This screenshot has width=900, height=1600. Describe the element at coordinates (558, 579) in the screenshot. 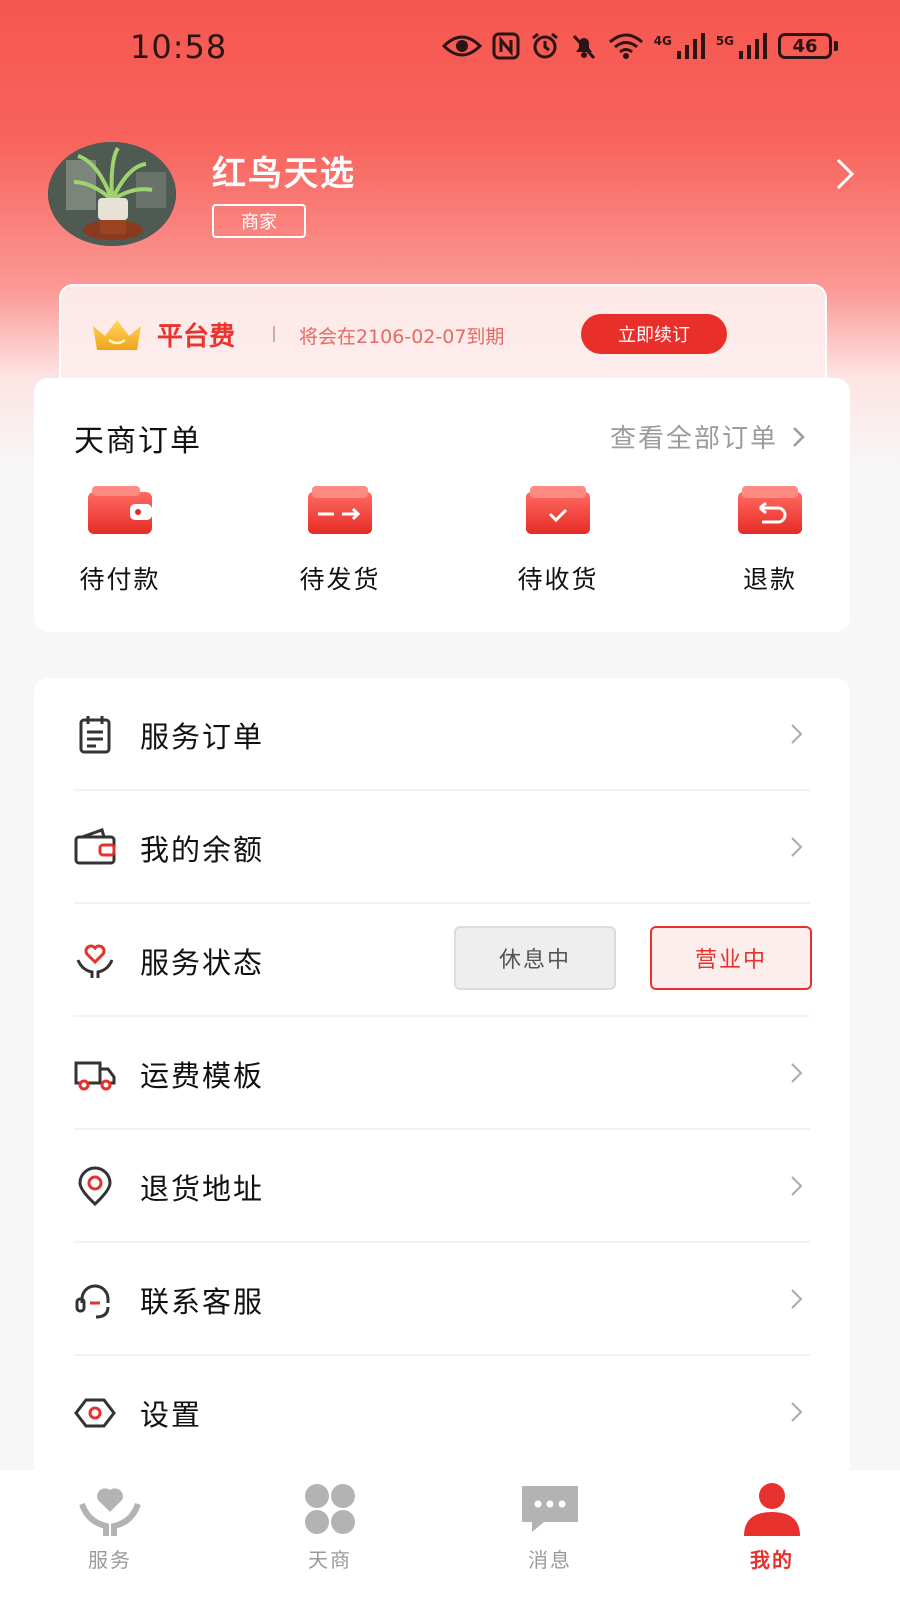

I see `order-status-label: 待收货` at that location.